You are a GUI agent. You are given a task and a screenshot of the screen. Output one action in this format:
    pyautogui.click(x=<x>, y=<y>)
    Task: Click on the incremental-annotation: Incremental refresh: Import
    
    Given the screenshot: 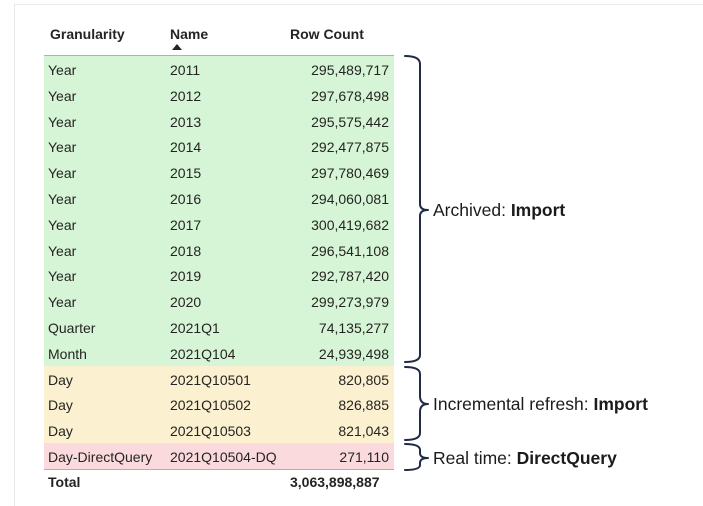 What is the action you would take?
    pyautogui.click(x=540, y=404)
    